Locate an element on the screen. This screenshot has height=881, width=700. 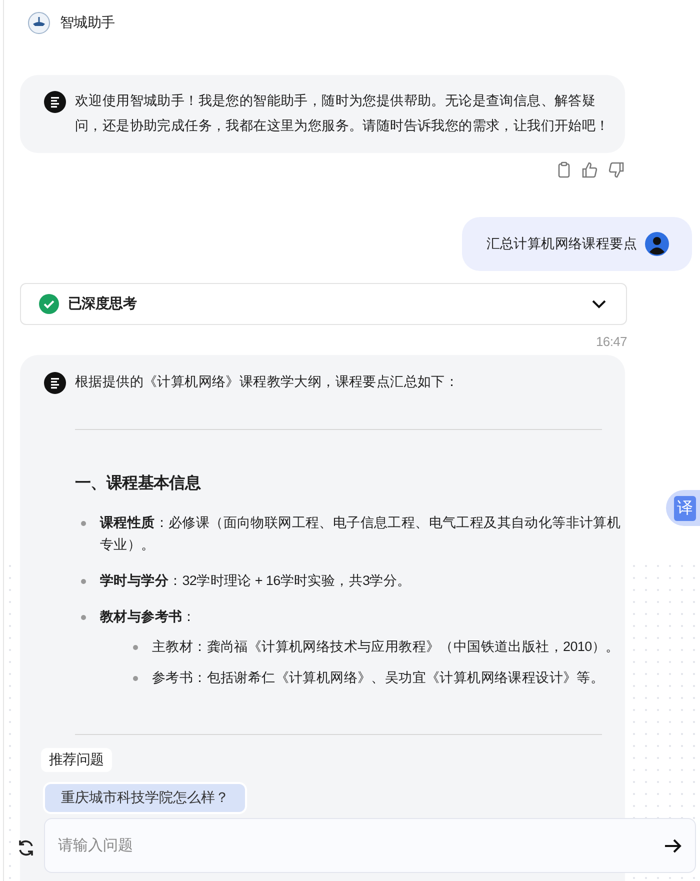
check-icon is located at coordinates (49, 304).